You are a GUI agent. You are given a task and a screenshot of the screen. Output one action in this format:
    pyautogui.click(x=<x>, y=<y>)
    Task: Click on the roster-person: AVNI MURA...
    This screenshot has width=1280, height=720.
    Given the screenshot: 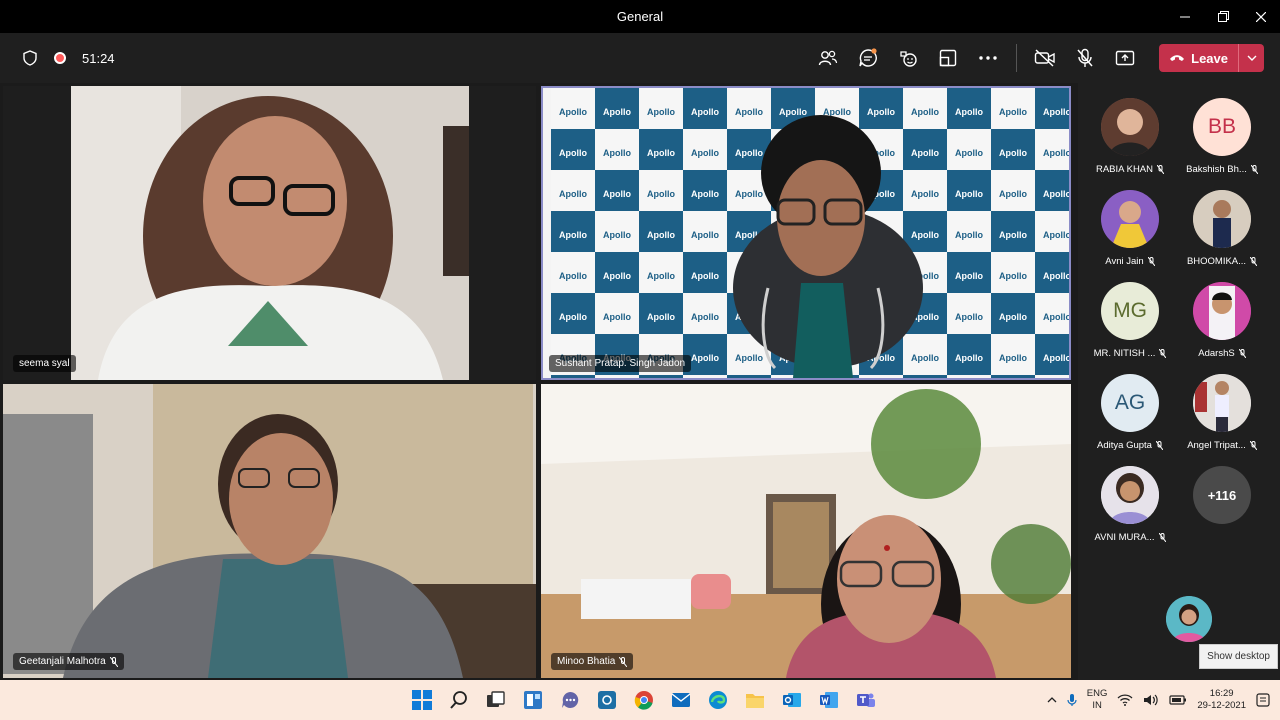 What is the action you would take?
    pyautogui.click(x=1130, y=504)
    